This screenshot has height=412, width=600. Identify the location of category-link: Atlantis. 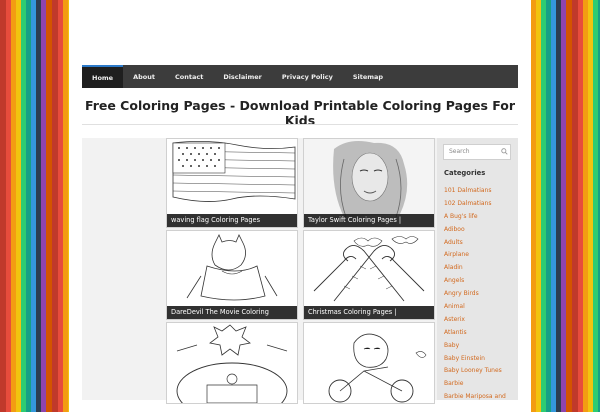
(475, 333).